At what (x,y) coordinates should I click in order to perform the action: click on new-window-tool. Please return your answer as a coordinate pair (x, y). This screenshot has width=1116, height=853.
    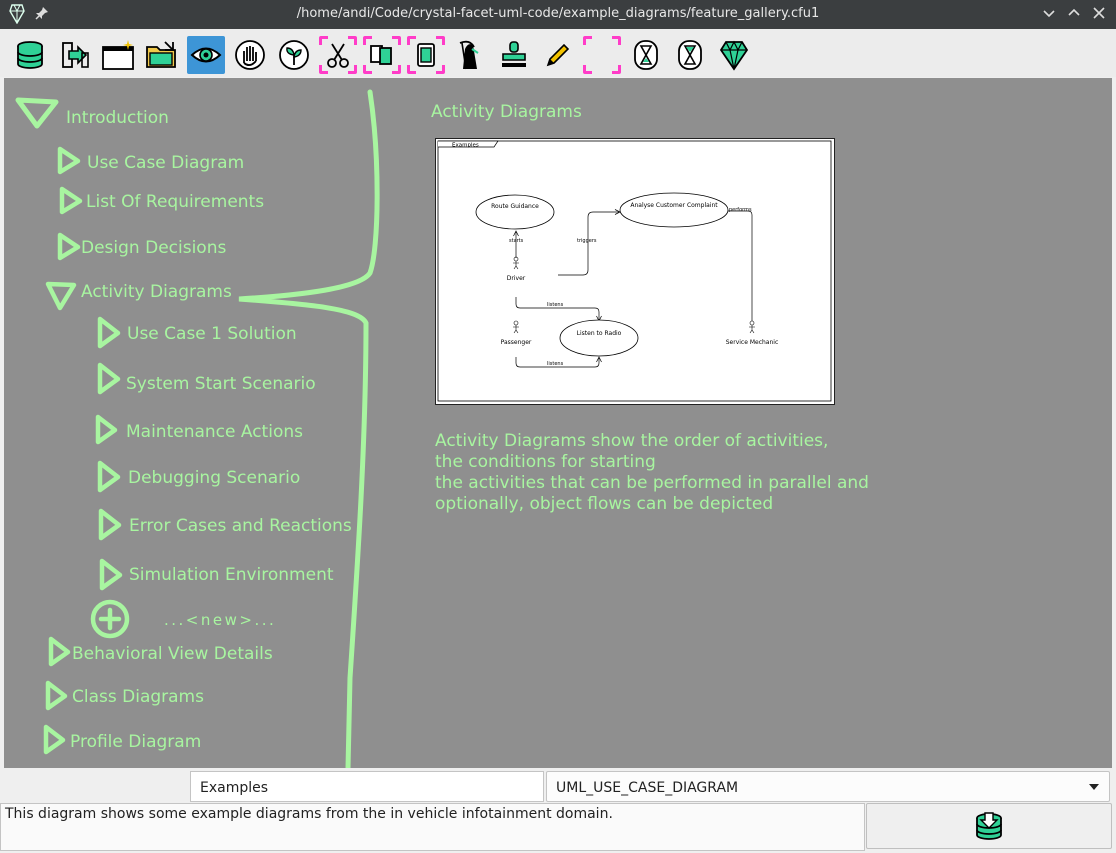
    Looking at the image, I should click on (118, 55).